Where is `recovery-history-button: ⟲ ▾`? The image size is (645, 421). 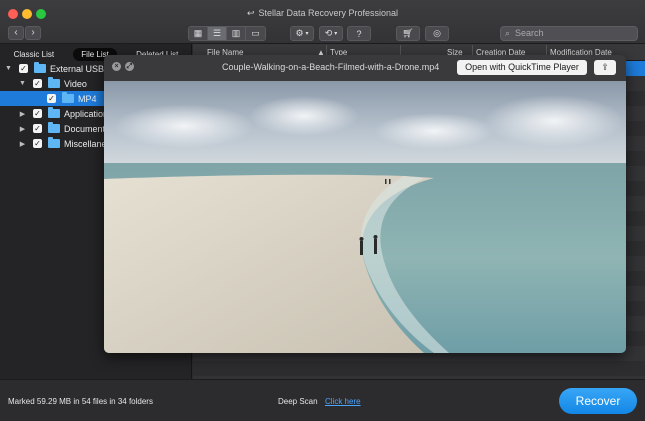 recovery-history-button: ⟲ ▾ is located at coordinates (331, 33).